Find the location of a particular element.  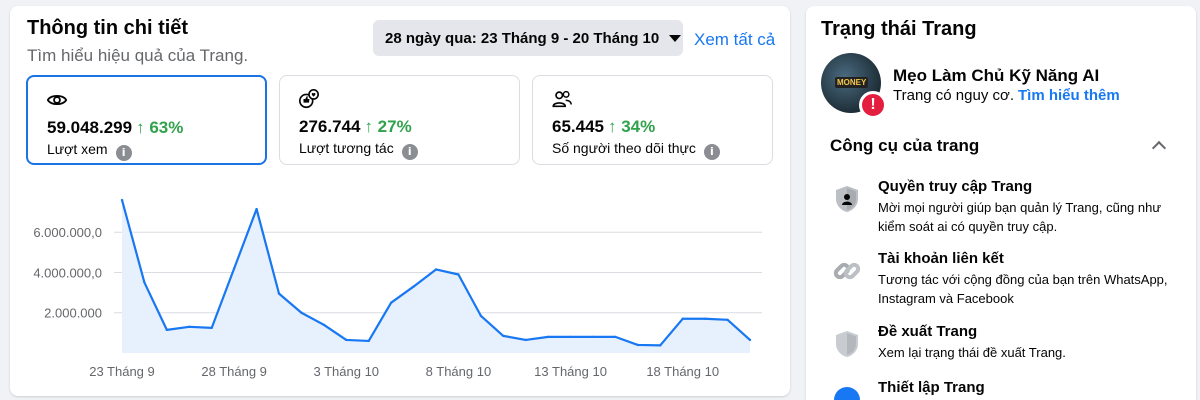

insights-subtitle: Tìm hiểu hiệu quả của Trang. is located at coordinates (138, 55).